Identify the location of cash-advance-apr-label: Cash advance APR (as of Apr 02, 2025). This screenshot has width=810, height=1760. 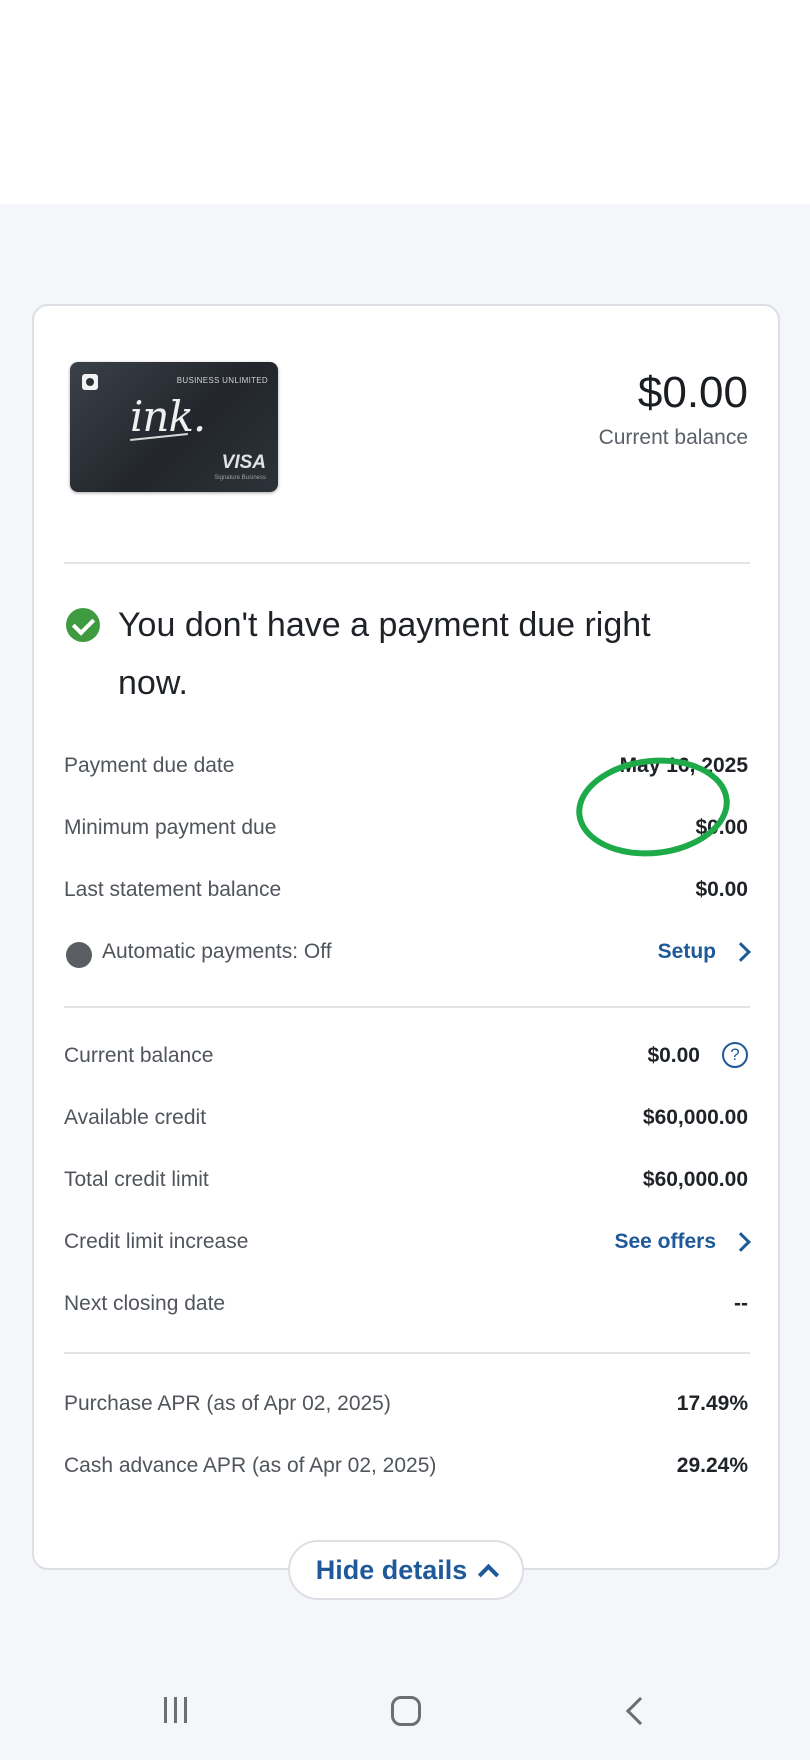
(250, 1465).